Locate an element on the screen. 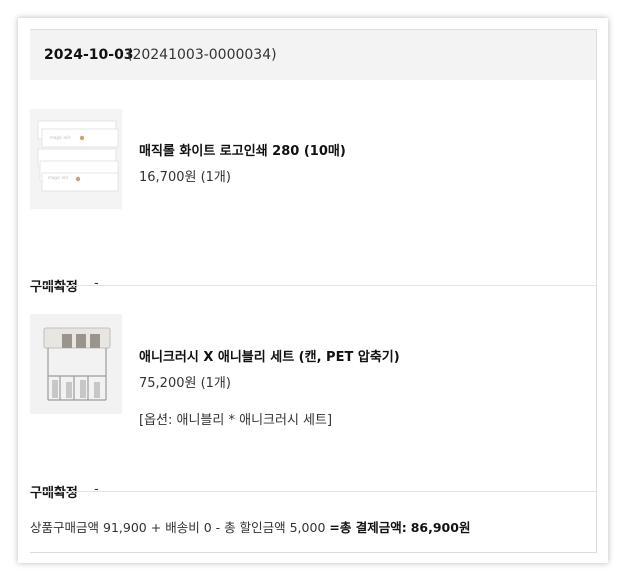 The image size is (626, 581). compactor-rack-icon is located at coordinates (76, 364).